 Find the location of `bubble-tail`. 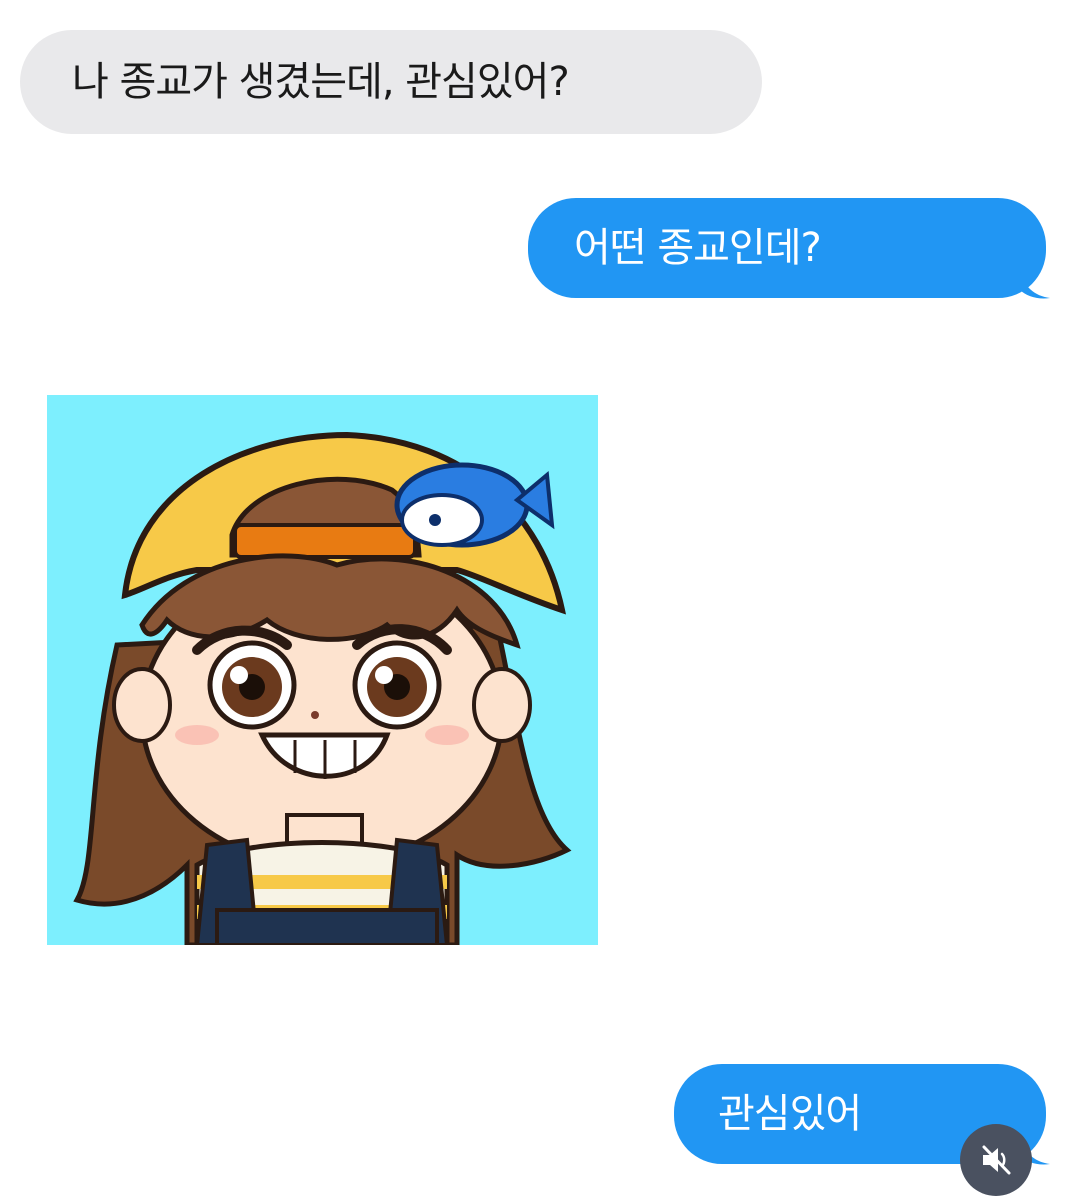

bubble-tail is located at coordinates (1035, 285).